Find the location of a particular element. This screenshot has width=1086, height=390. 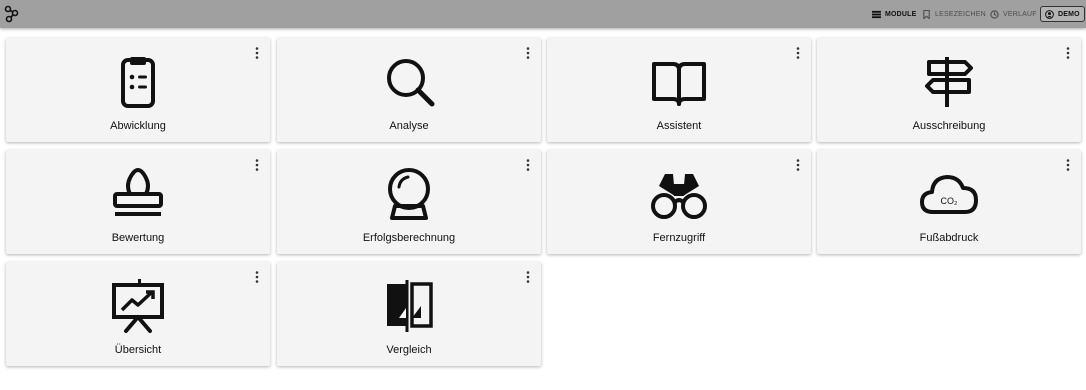

module-tile-vergleich: Vergleich is located at coordinates (409, 314).